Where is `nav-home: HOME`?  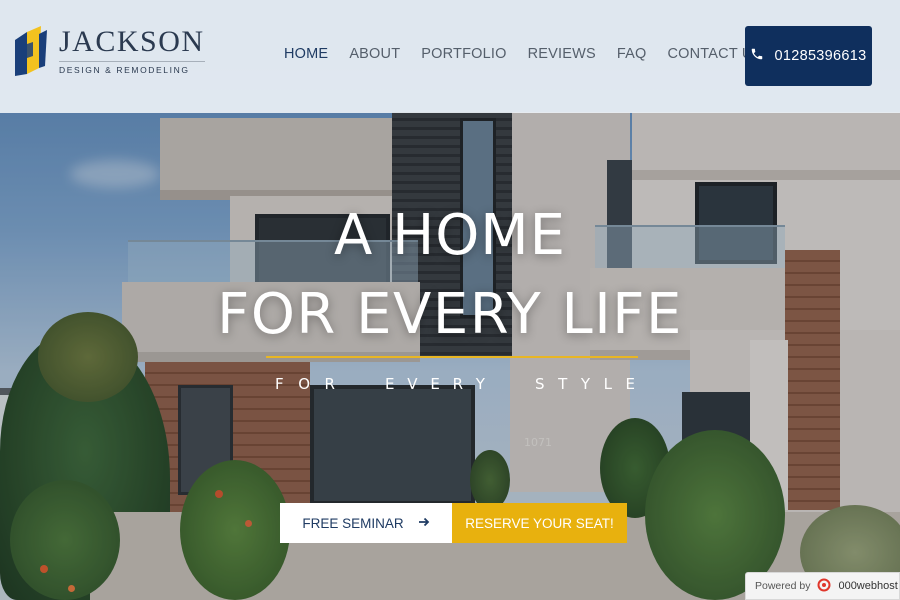
nav-home: HOME is located at coordinates (306, 54).